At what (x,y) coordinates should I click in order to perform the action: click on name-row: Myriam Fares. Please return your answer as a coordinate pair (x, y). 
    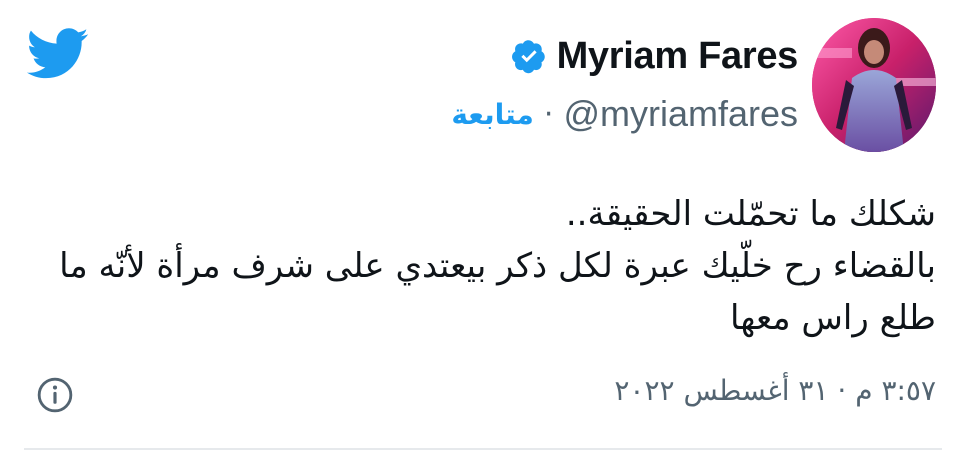
    Looking at the image, I should click on (624, 56).